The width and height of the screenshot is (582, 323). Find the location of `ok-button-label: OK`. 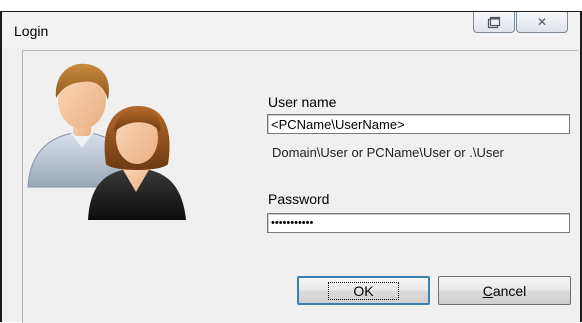

ok-button-label: OK is located at coordinates (363, 290).